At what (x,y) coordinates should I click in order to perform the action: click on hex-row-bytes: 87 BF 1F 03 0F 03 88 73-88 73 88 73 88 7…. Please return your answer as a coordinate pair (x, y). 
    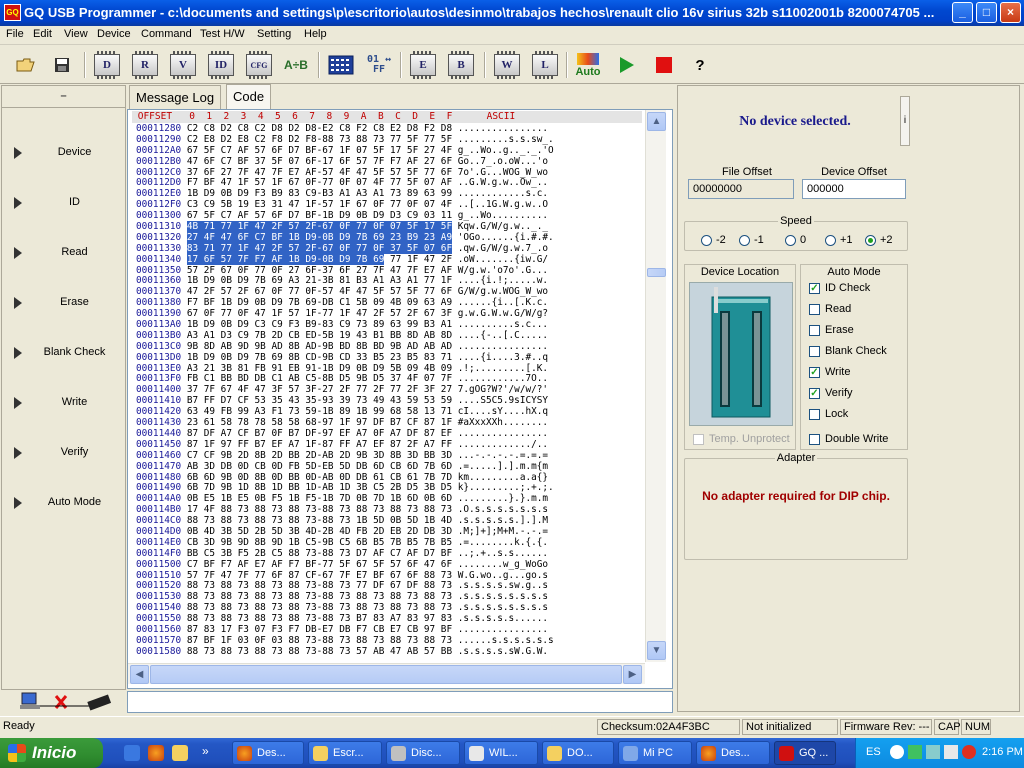
    Looking at the image, I should click on (319, 640).